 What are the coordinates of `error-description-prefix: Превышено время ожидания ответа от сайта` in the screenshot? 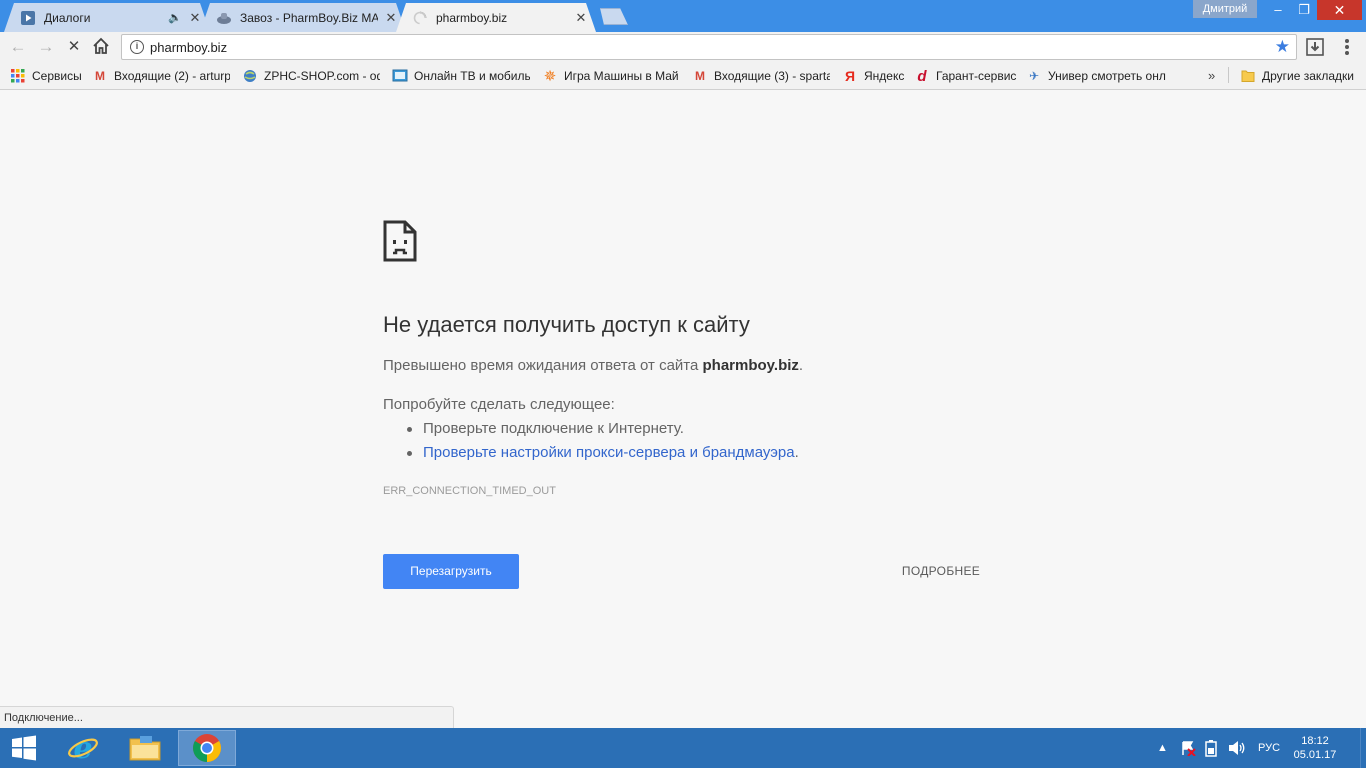 It's located at (543, 365).